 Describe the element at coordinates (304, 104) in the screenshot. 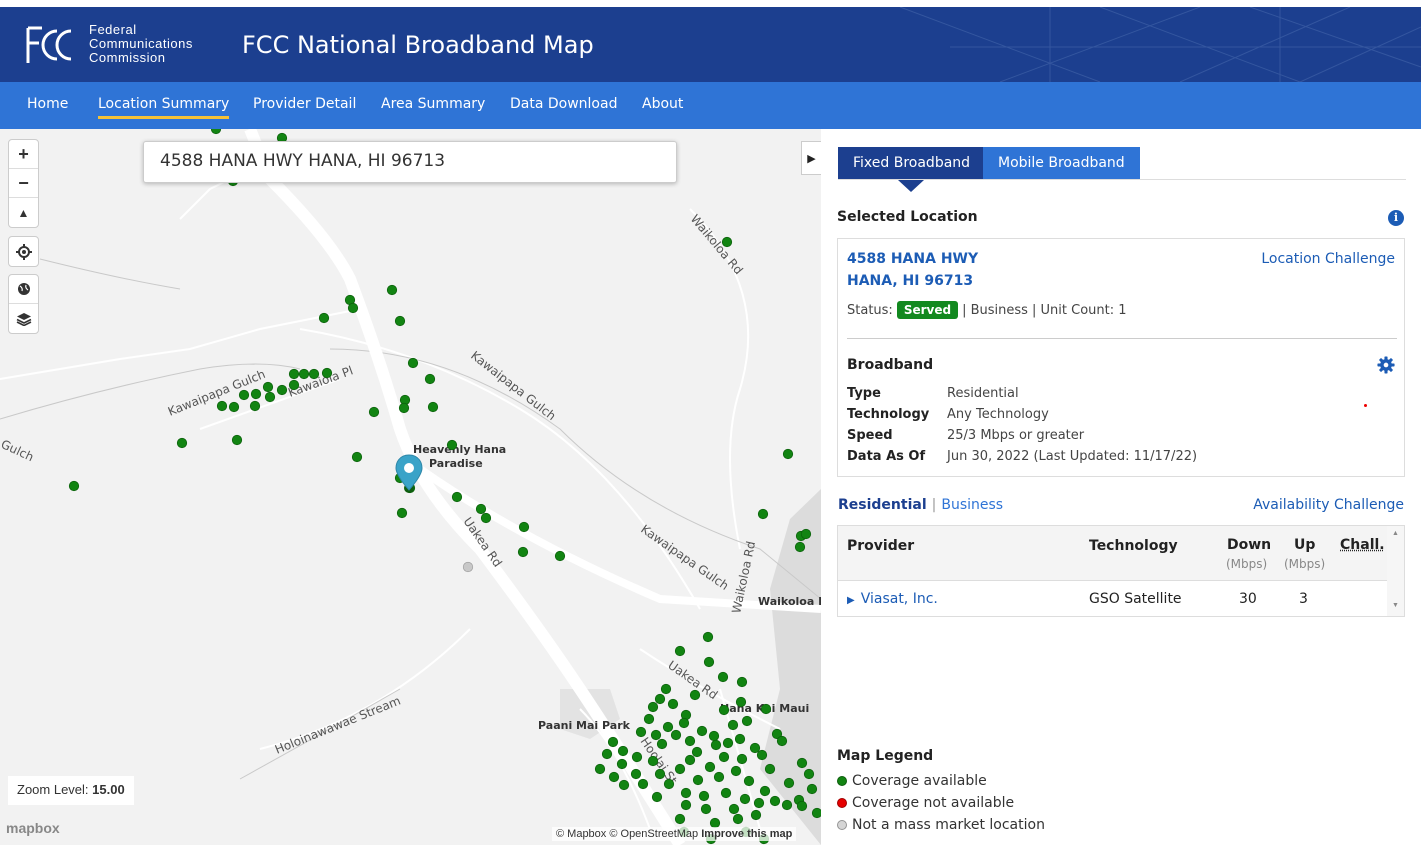

I see `nav-provider-detail: Provider Detail` at that location.